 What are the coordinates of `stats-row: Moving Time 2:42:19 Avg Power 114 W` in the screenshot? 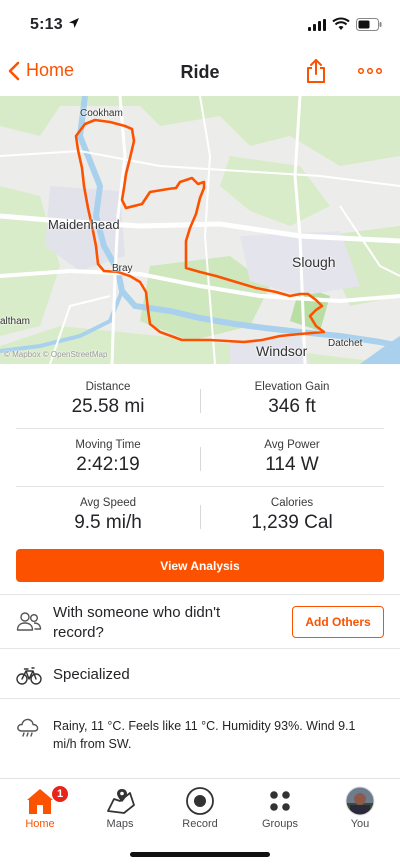 It's located at (200, 458).